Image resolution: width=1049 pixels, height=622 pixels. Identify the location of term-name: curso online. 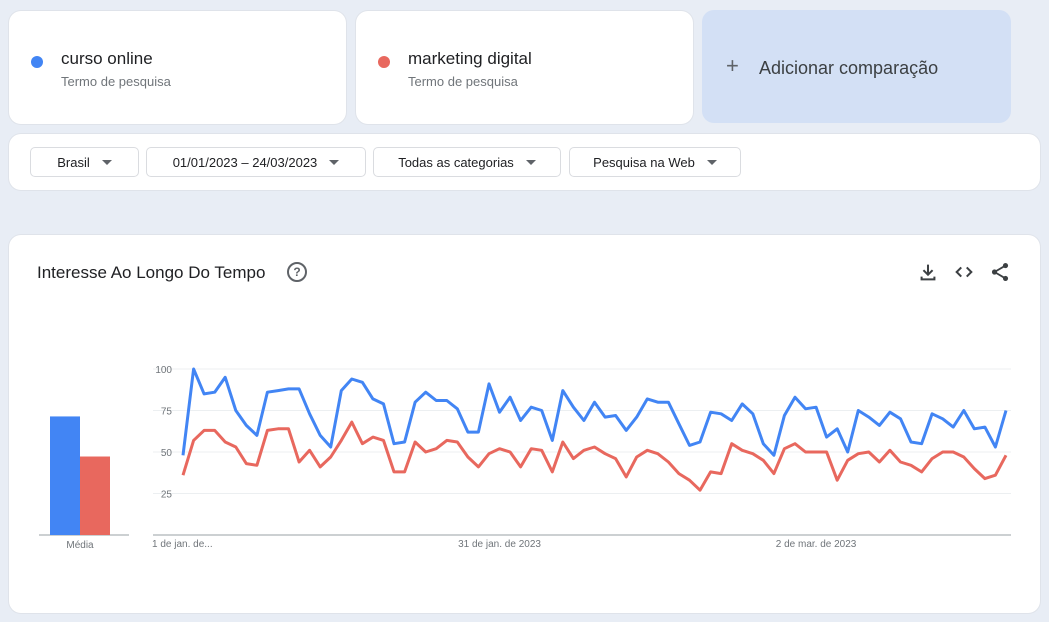
(107, 58).